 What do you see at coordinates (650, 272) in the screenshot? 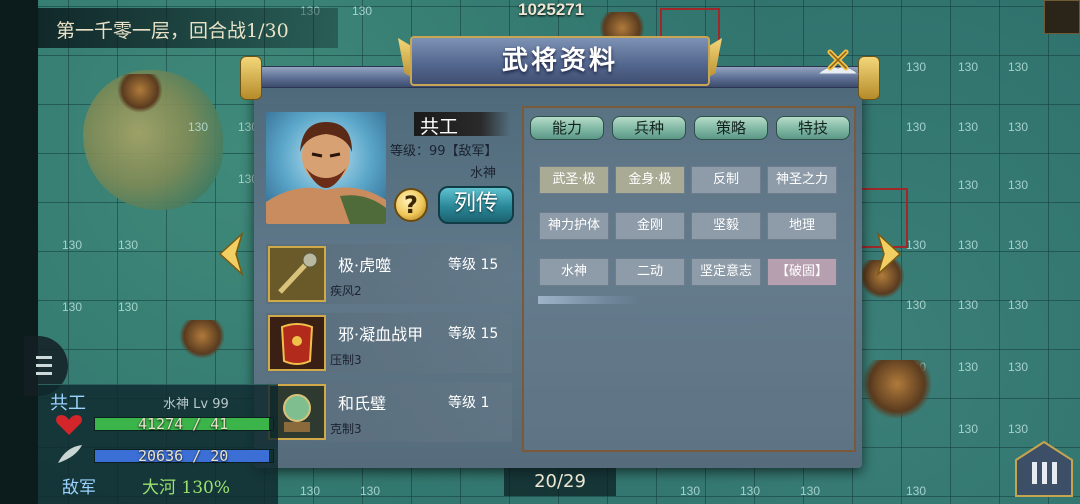
I see `skill-item: 二动` at bounding box center [650, 272].